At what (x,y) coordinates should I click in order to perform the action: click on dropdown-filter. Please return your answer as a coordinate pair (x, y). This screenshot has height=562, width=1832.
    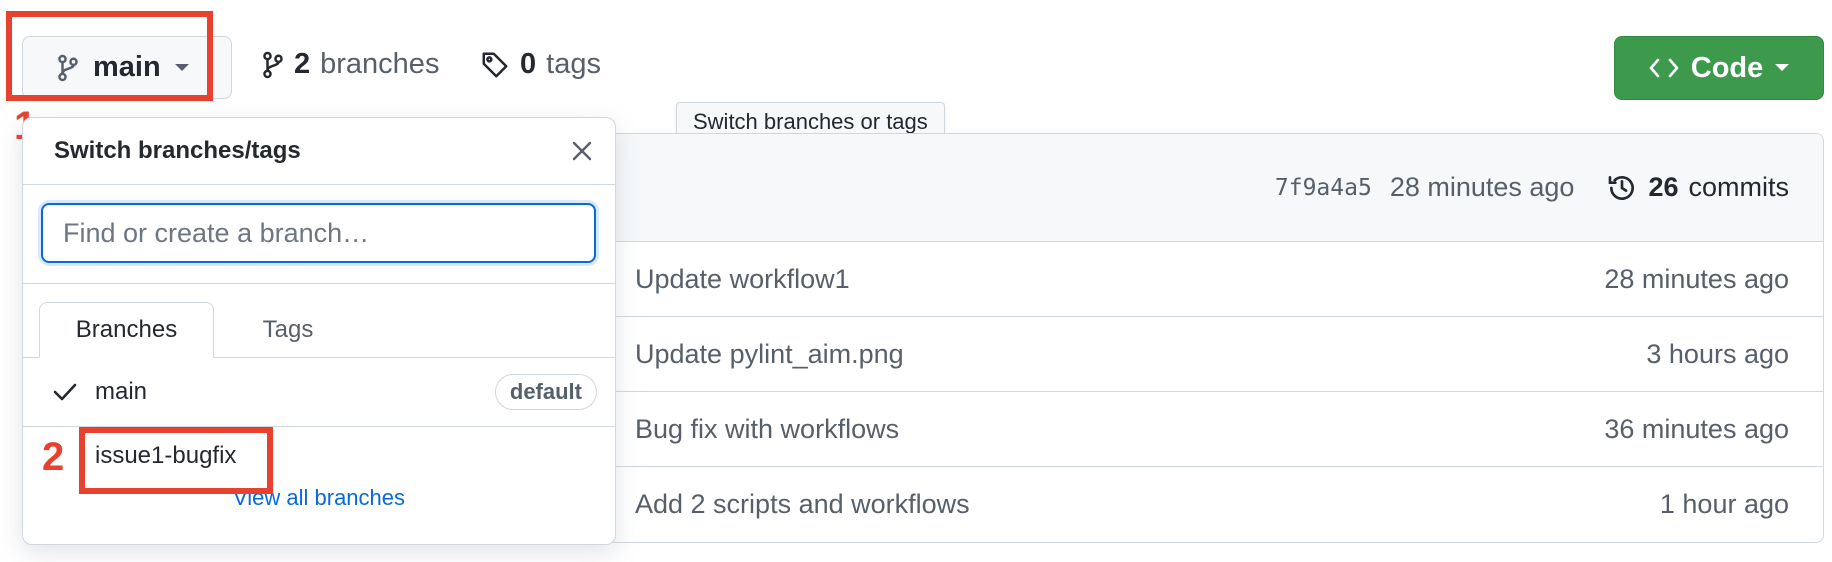
    Looking at the image, I should click on (319, 234).